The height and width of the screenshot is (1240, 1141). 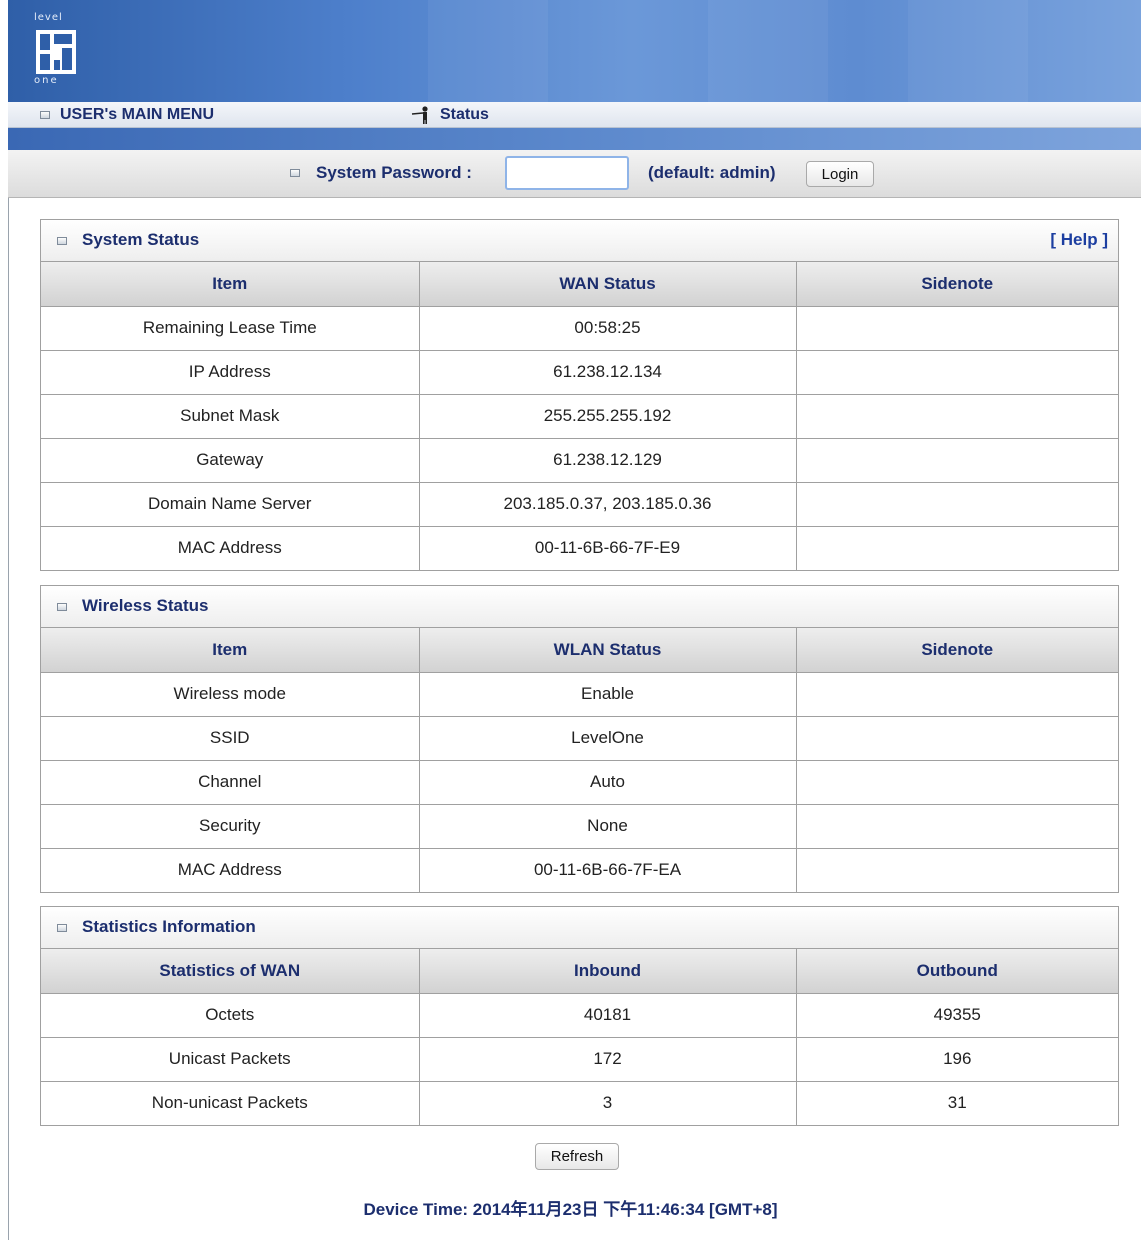 What do you see at coordinates (574, 115) in the screenshot?
I see `menu-bar: USER's MAIN MENU Status` at bounding box center [574, 115].